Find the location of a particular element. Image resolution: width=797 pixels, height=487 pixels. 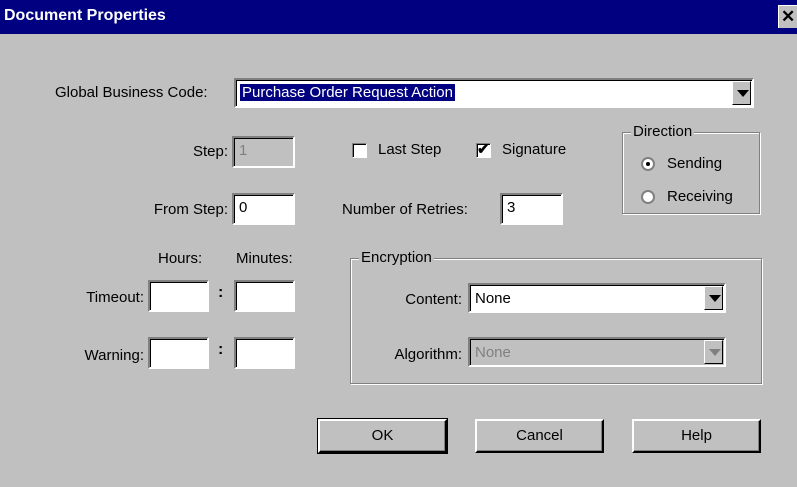

algorithm-label: Algorithm: is located at coordinates (428, 354).